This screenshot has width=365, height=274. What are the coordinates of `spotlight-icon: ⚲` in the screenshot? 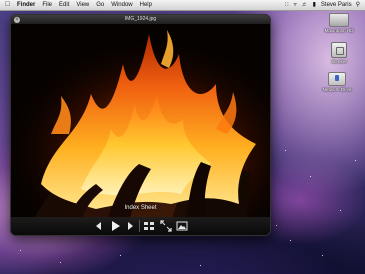 It's located at (358, 5).